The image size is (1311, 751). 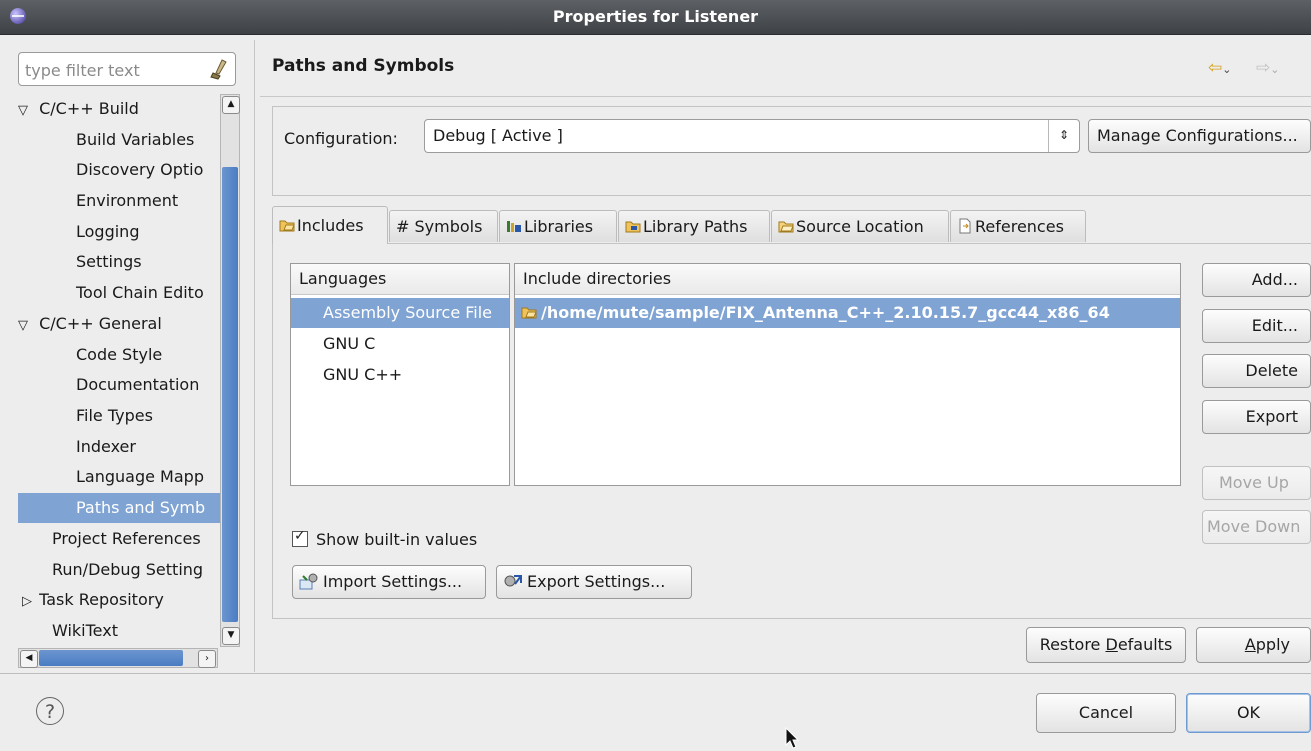 What do you see at coordinates (498, 135) in the screenshot?
I see `configuration-value: Debug [ Active ]` at bounding box center [498, 135].